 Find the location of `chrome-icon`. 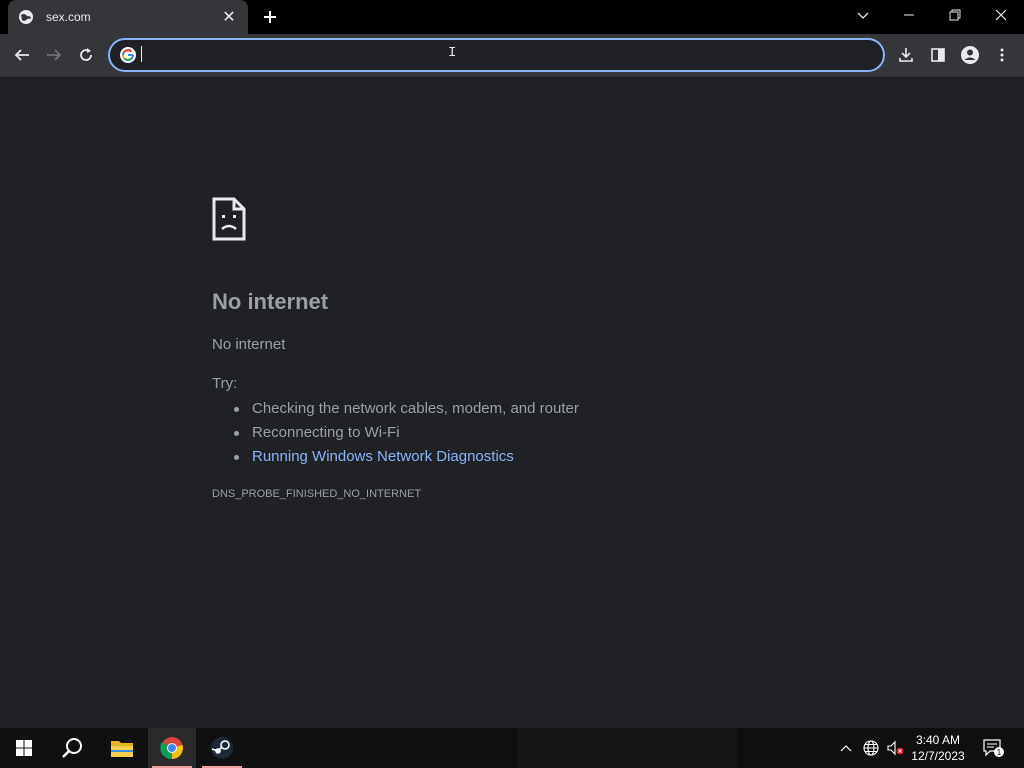

chrome-icon is located at coordinates (171, 748).